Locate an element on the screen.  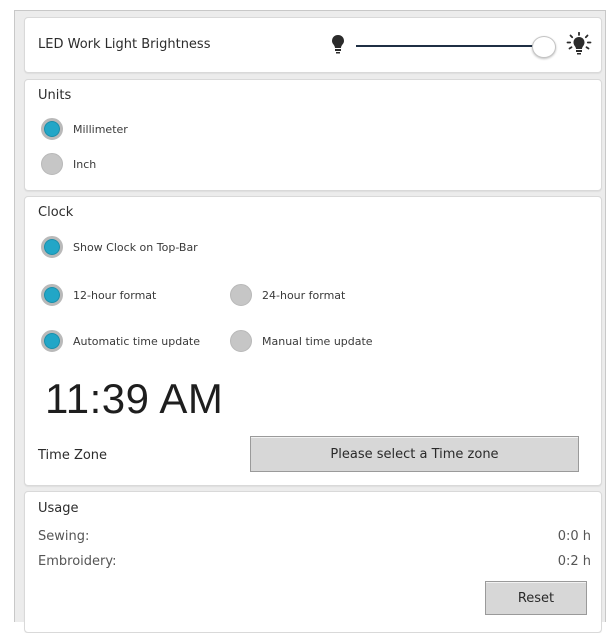
usage-sewing-label: Sewing: is located at coordinates (64, 536).